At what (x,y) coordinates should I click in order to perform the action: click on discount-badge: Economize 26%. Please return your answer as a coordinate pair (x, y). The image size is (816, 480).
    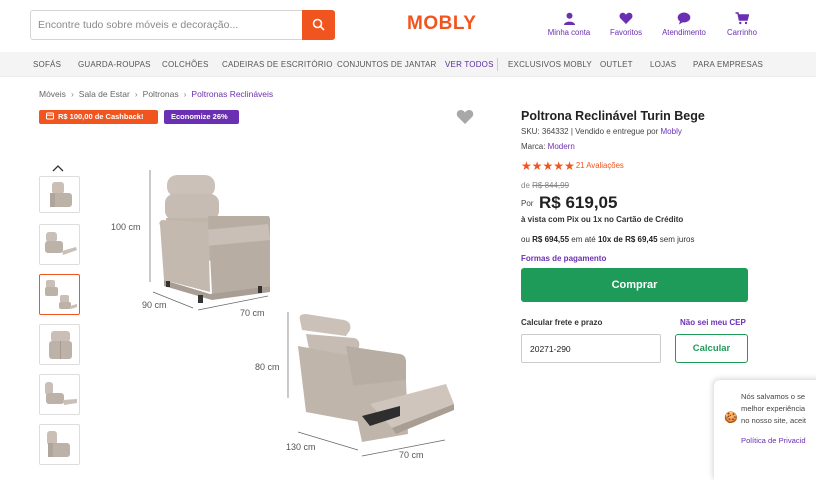
    Looking at the image, I should click on (201, 117).